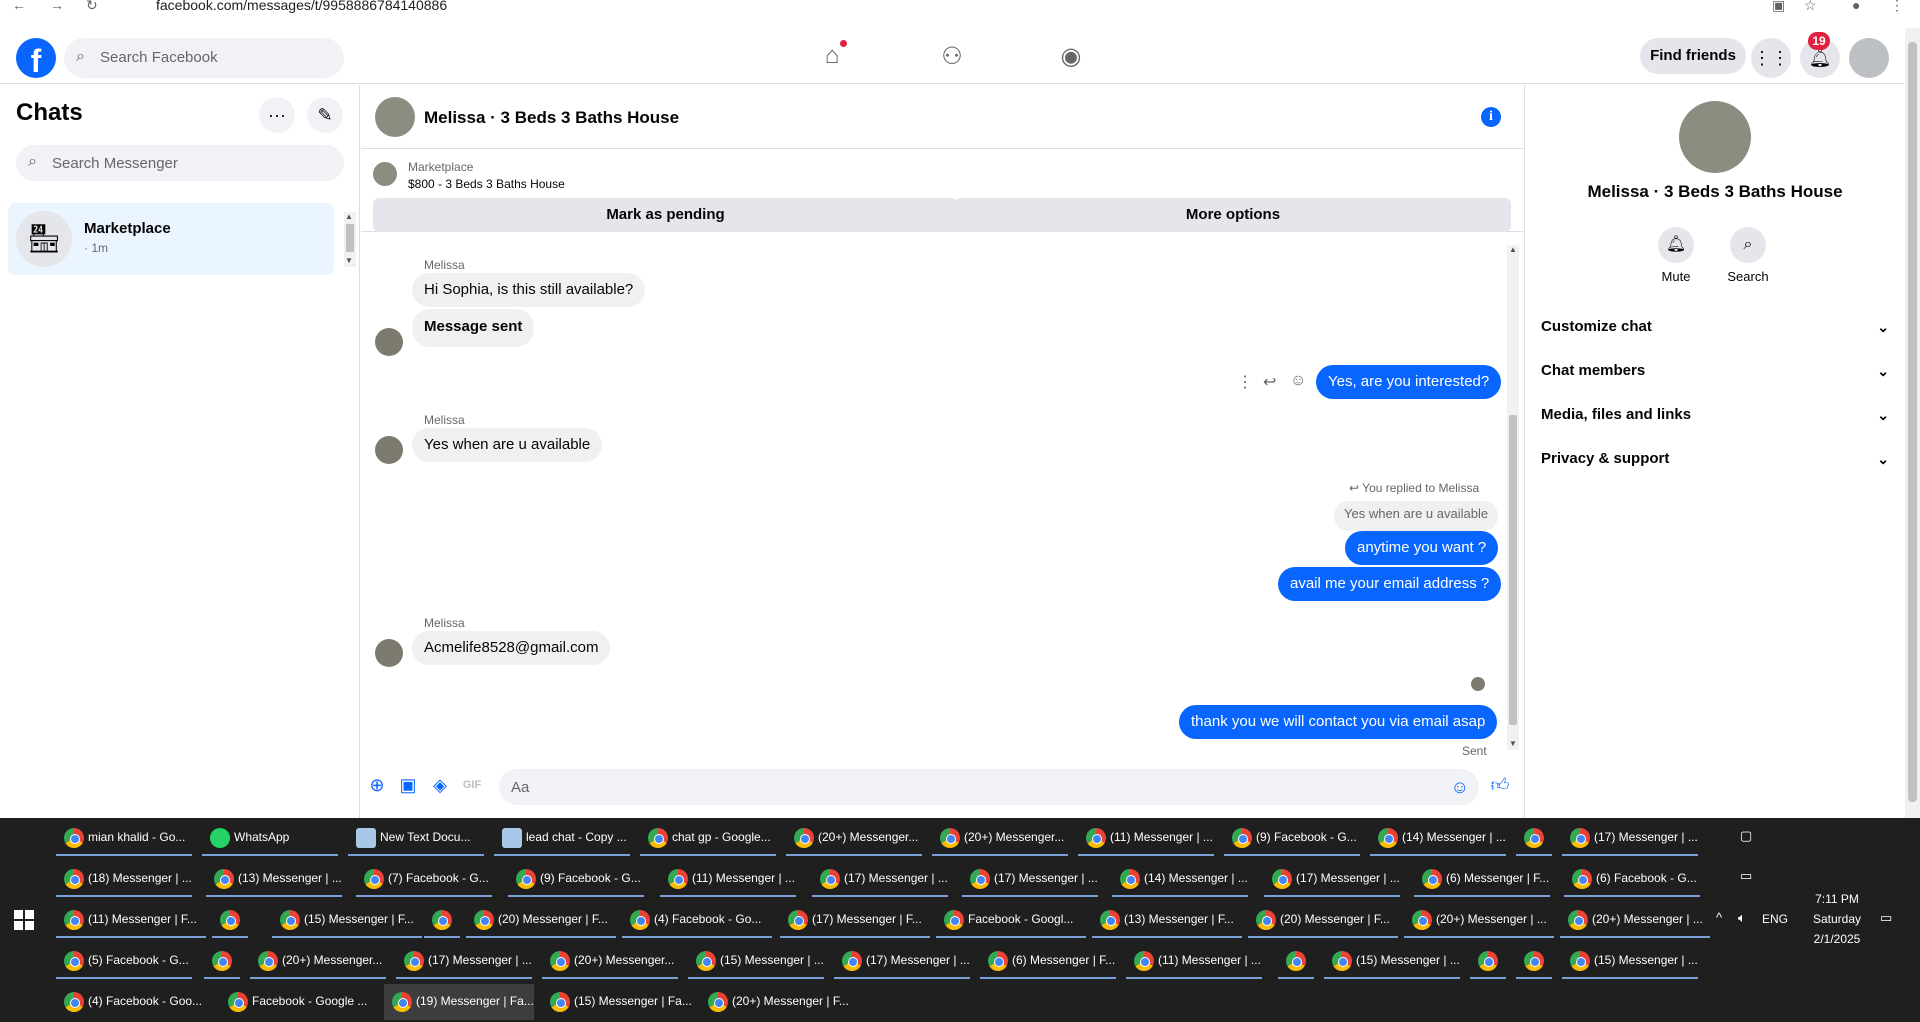 Image resolution: width=1920 pixels, height=1022 pixels. I want to click on compose-icon: ✎, so click(325, 115).